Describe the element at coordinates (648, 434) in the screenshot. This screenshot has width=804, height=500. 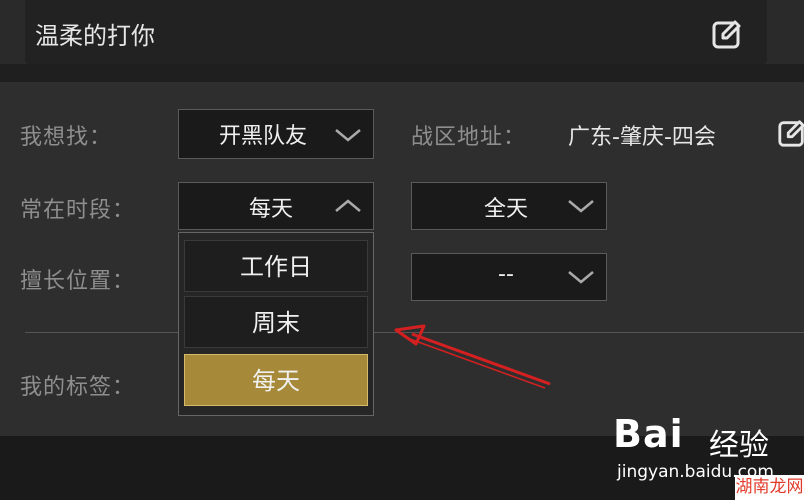
I see `watermark-brand: Bai` at that location.